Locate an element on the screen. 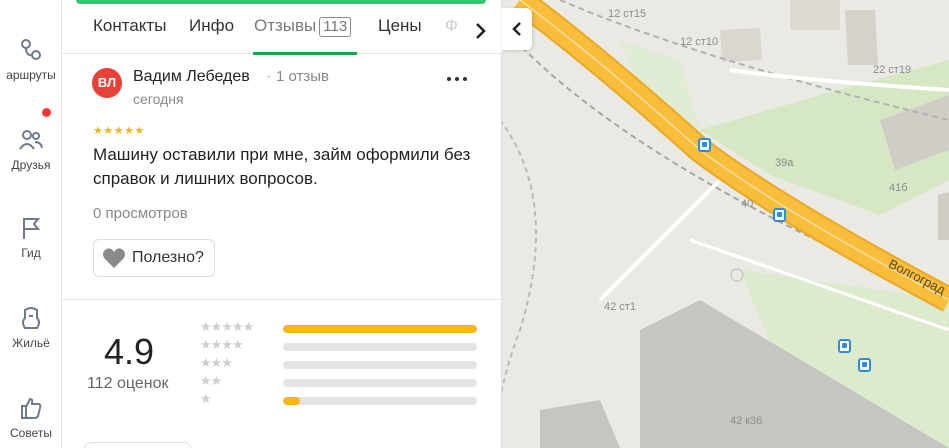  distribution-stars: ★★★ is located at coordinates (216, 362).